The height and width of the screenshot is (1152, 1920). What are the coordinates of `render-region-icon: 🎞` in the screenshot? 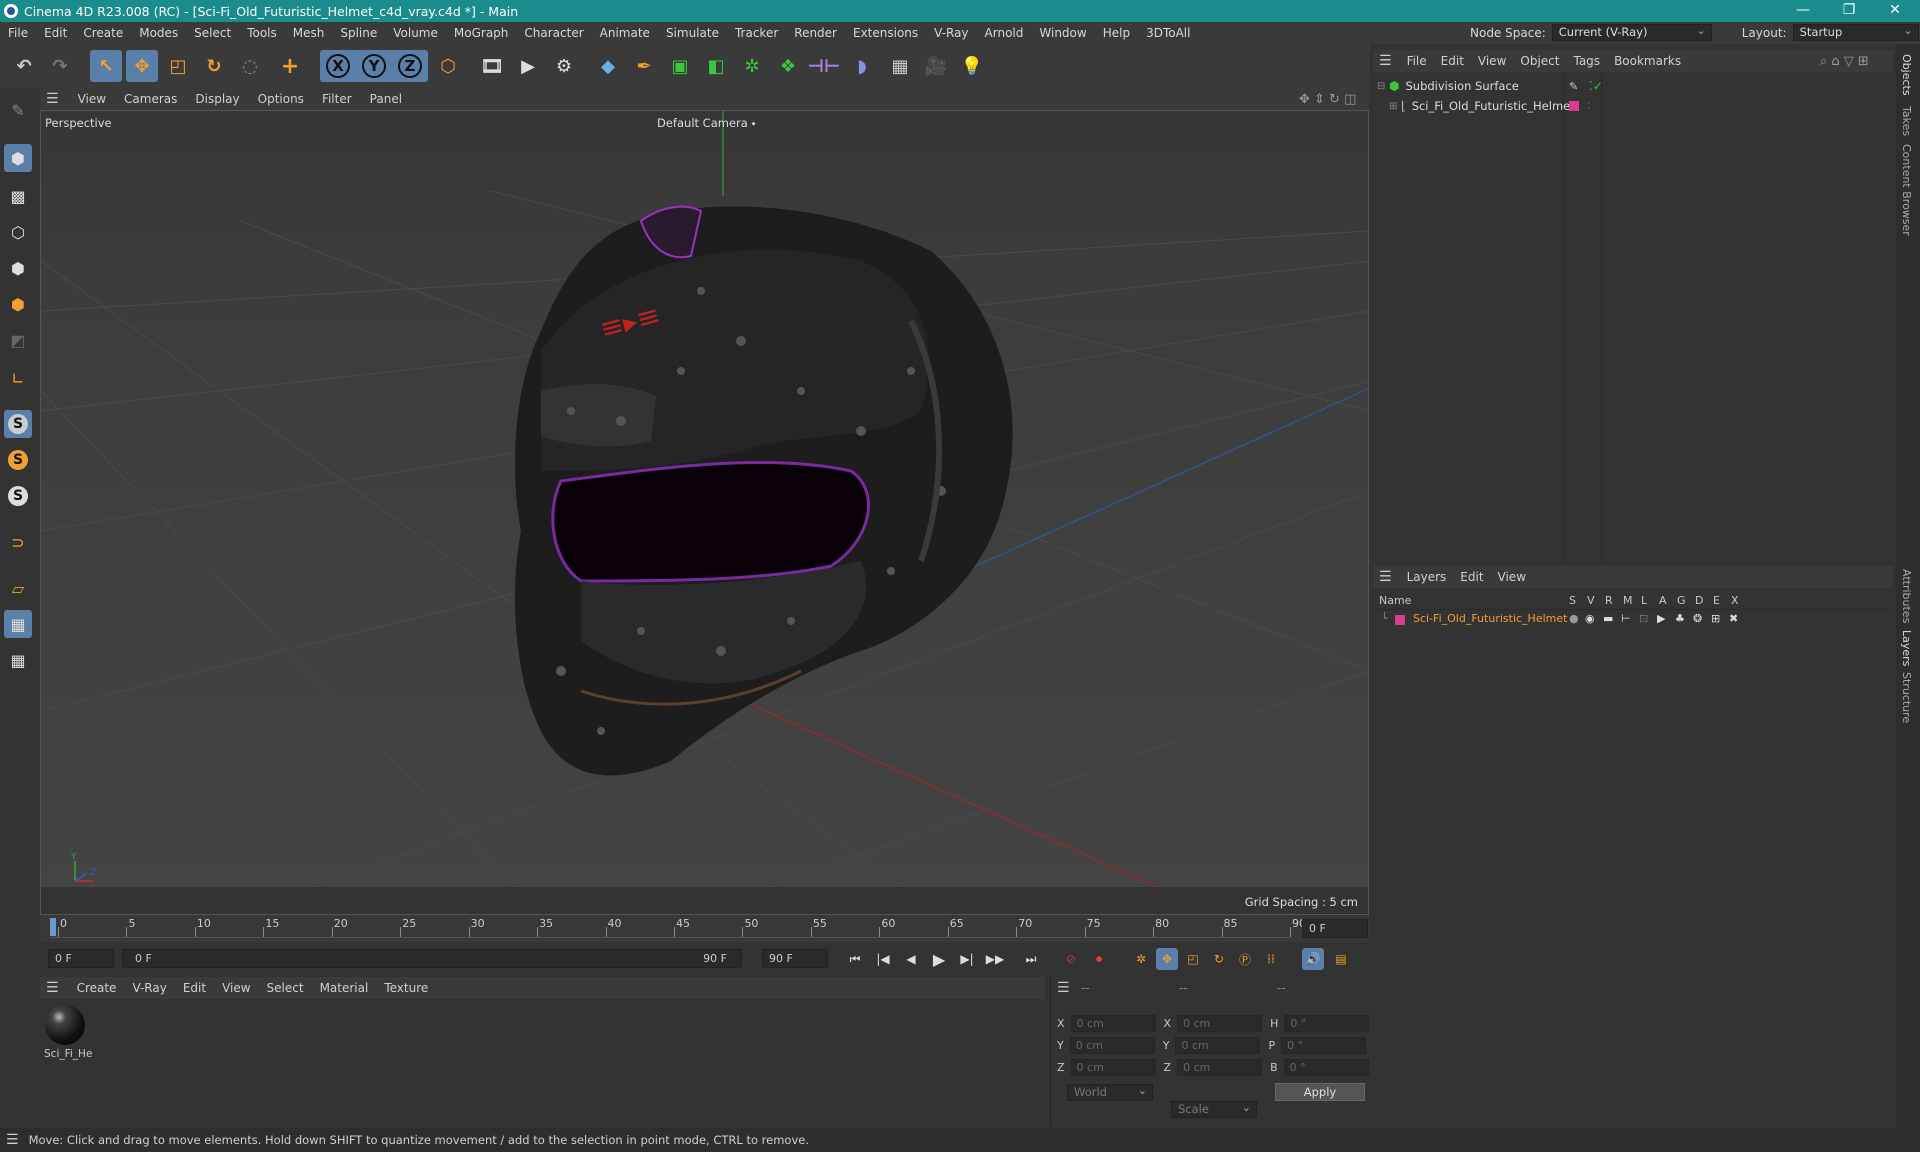 It's located at (492, 66).